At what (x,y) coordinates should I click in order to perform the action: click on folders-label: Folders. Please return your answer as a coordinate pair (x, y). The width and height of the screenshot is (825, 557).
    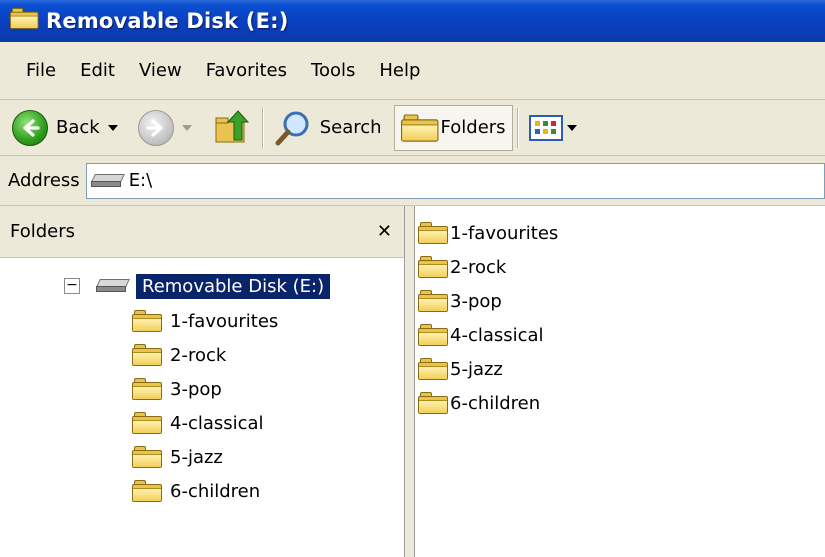
    Looking at the image, I should click on (473, 127).